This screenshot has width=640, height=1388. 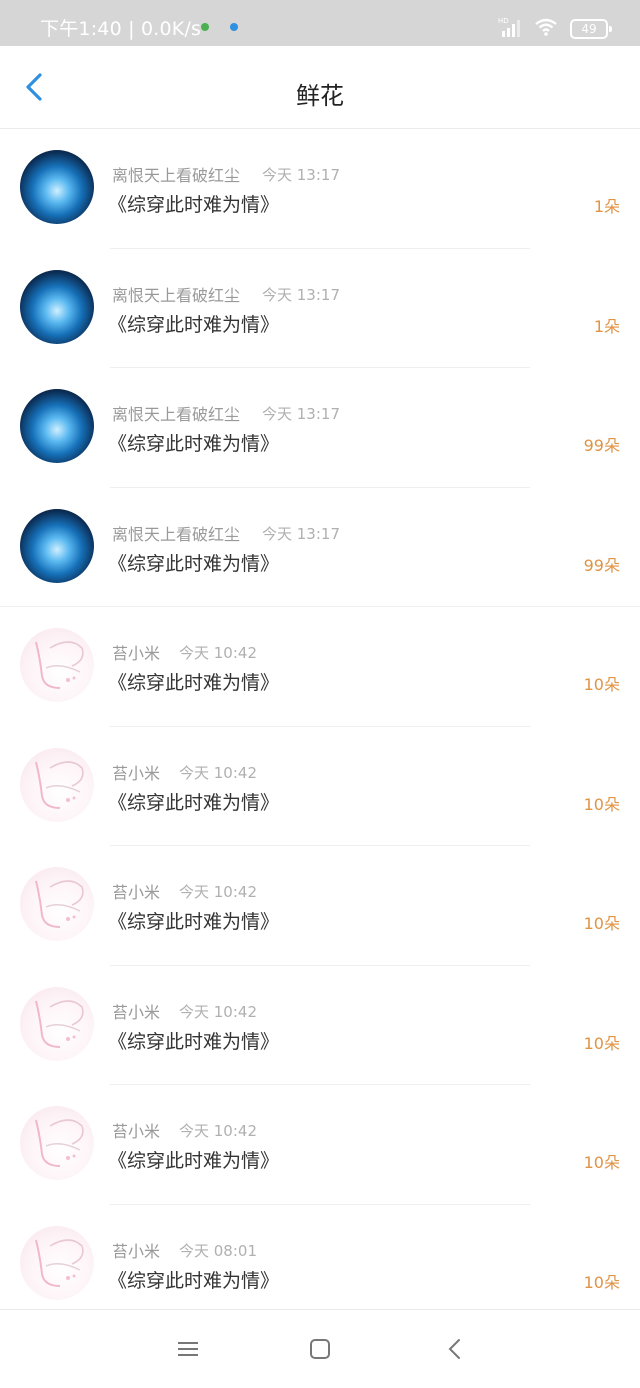 What do you see at coordinates (320, 1265) in the screenshot?
I see `list-item: 苔小米 今天 08:01 《综穿此时难为情》 10朵` at bounding box center [320, 1265].